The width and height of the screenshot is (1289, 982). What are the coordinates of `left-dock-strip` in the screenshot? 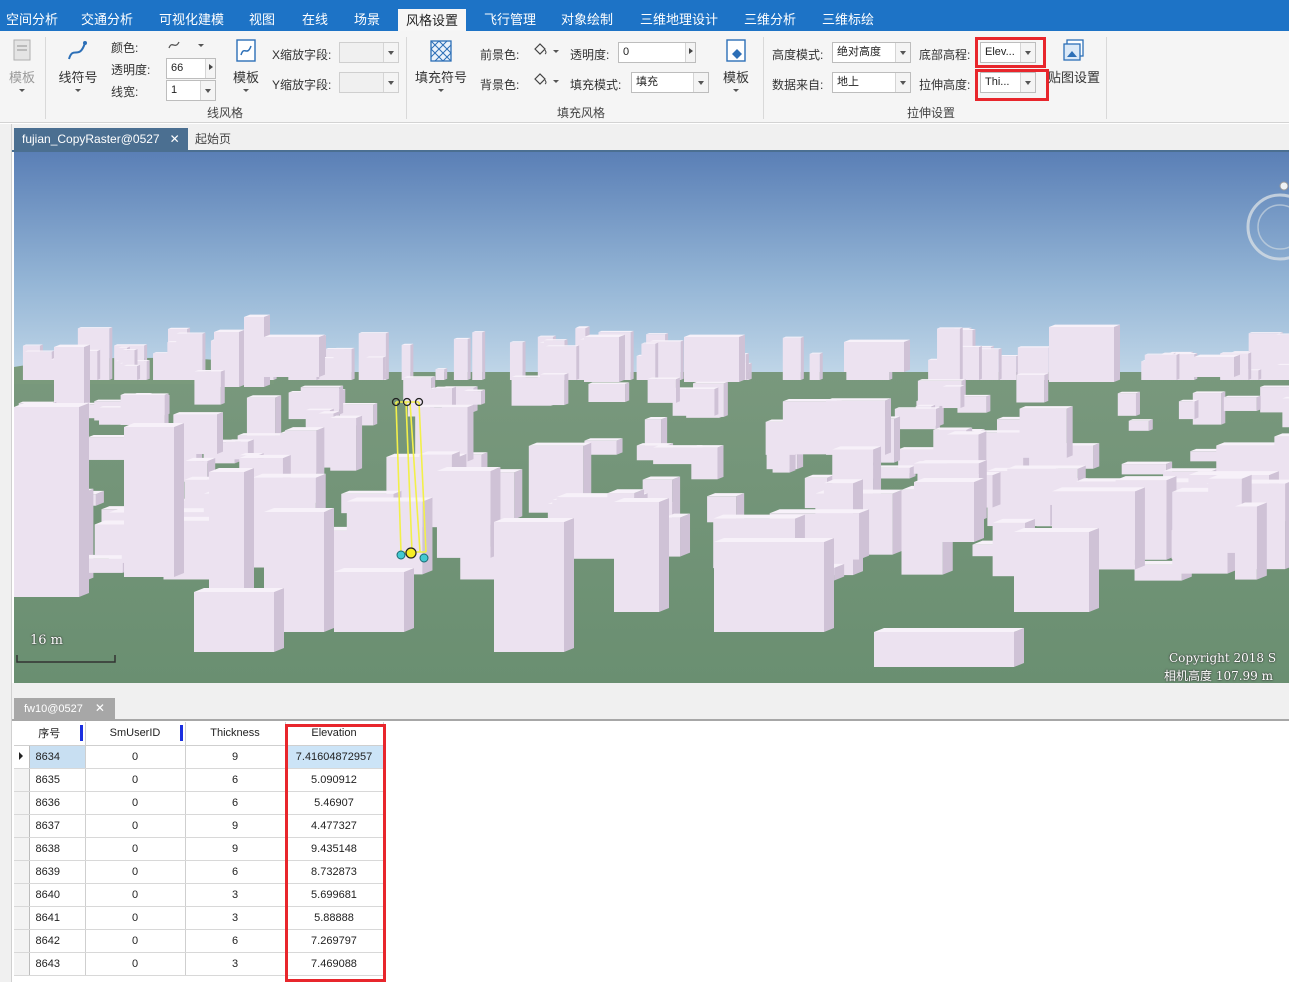 It's located at (6, 553).